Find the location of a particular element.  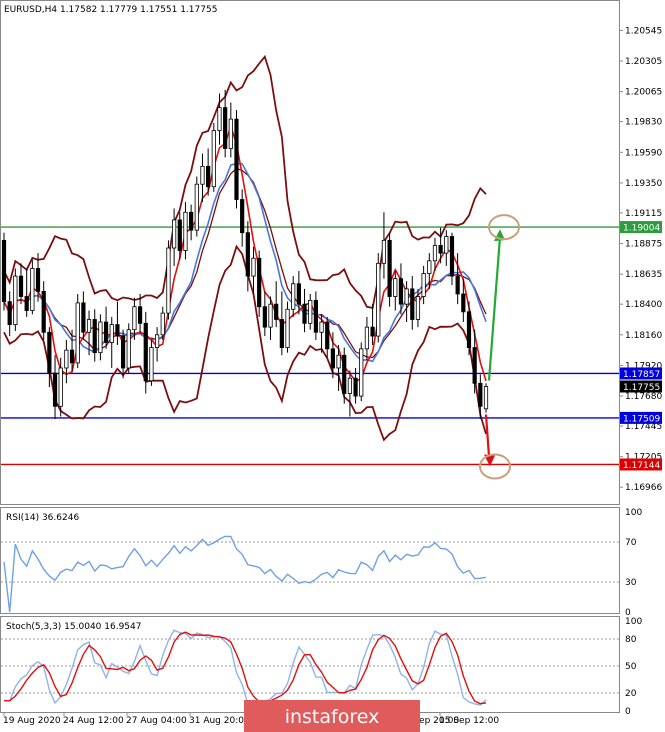

time-tick-label: 24 Aug 12:00 is located at coordinates (93, 721).